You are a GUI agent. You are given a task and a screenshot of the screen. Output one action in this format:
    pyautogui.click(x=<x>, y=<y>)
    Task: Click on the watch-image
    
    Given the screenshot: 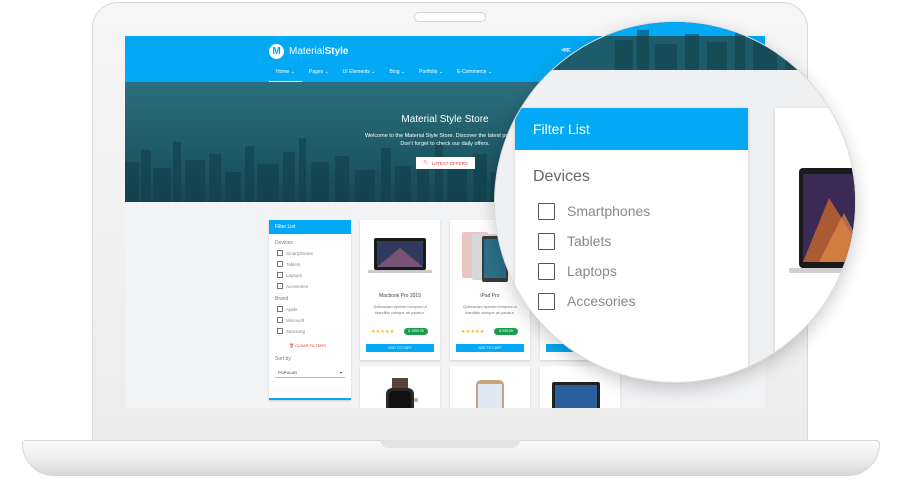 What is the action you would take?
    pyautogui.click(x=402, y=393)
    